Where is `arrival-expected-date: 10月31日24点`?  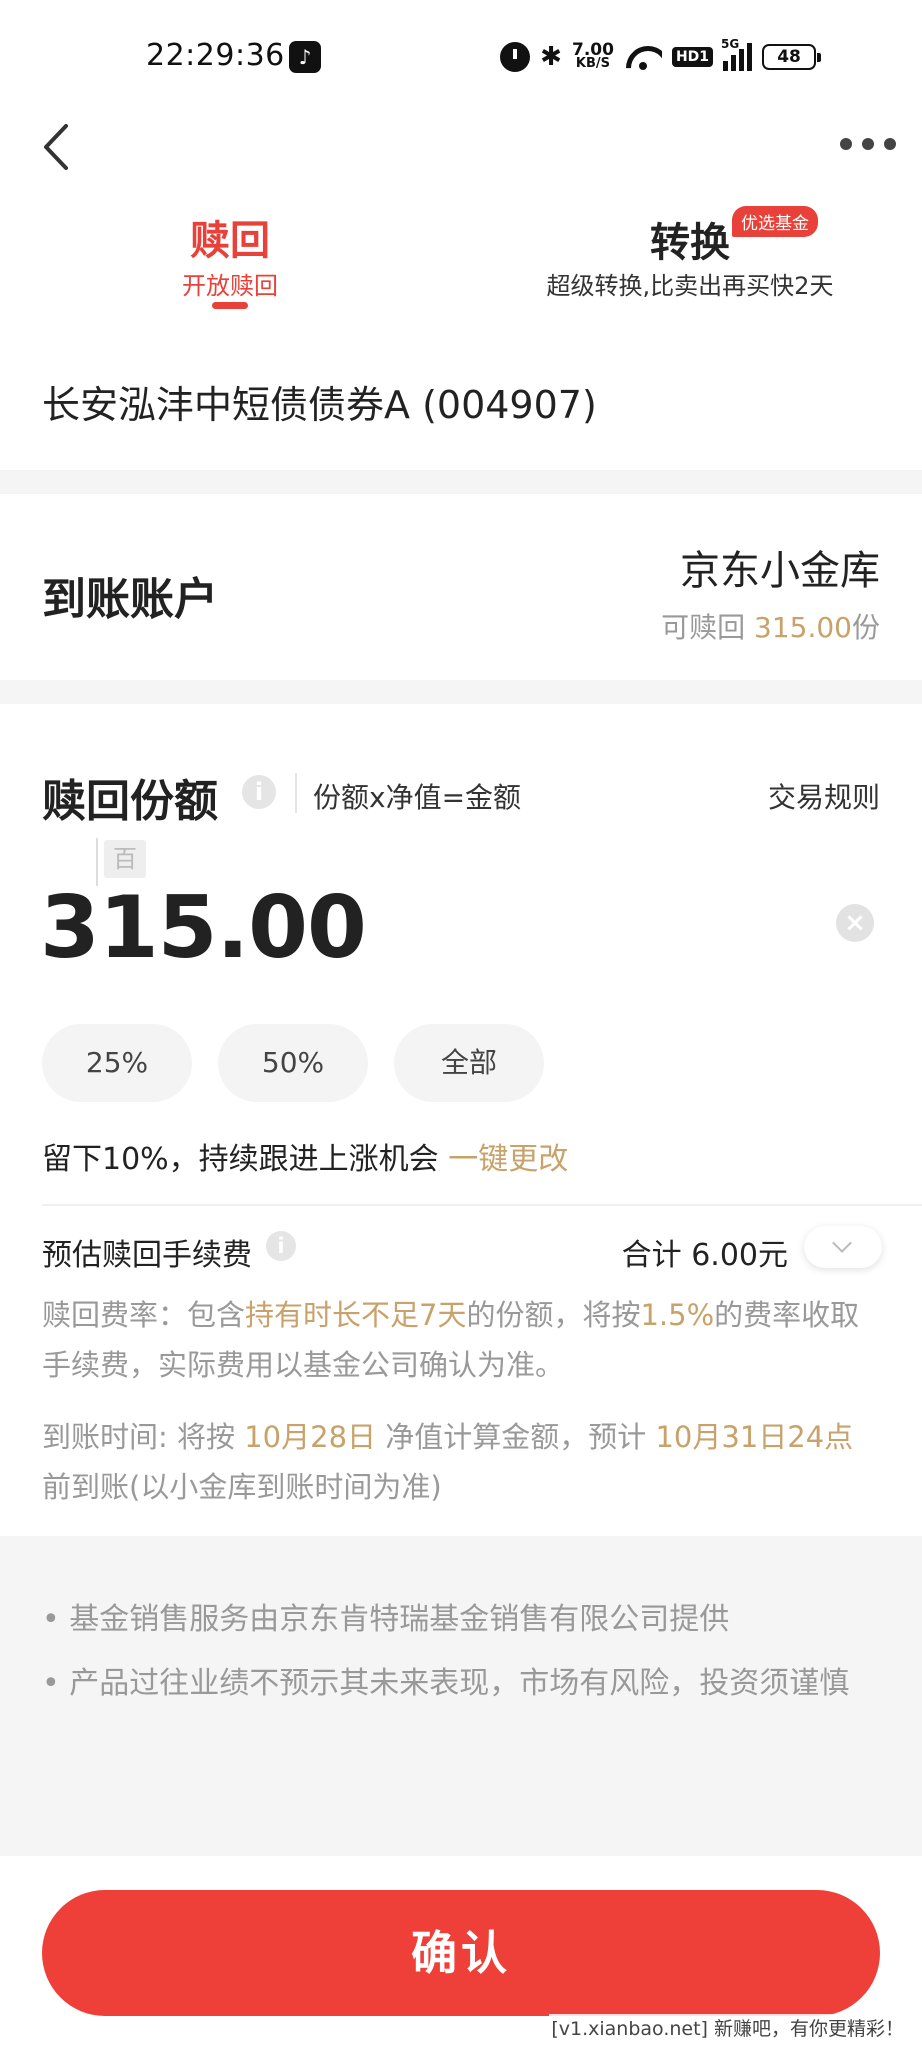 arrival-expected-date: 10月31日24点 is located at coordinates (754, 1437).